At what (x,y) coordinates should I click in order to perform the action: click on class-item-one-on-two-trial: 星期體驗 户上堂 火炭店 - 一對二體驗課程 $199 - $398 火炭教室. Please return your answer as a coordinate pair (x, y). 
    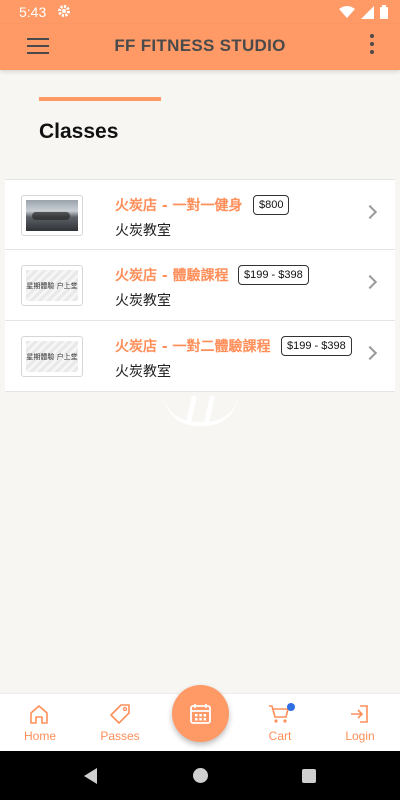
    Looking at the image, I should click on (200, 356).